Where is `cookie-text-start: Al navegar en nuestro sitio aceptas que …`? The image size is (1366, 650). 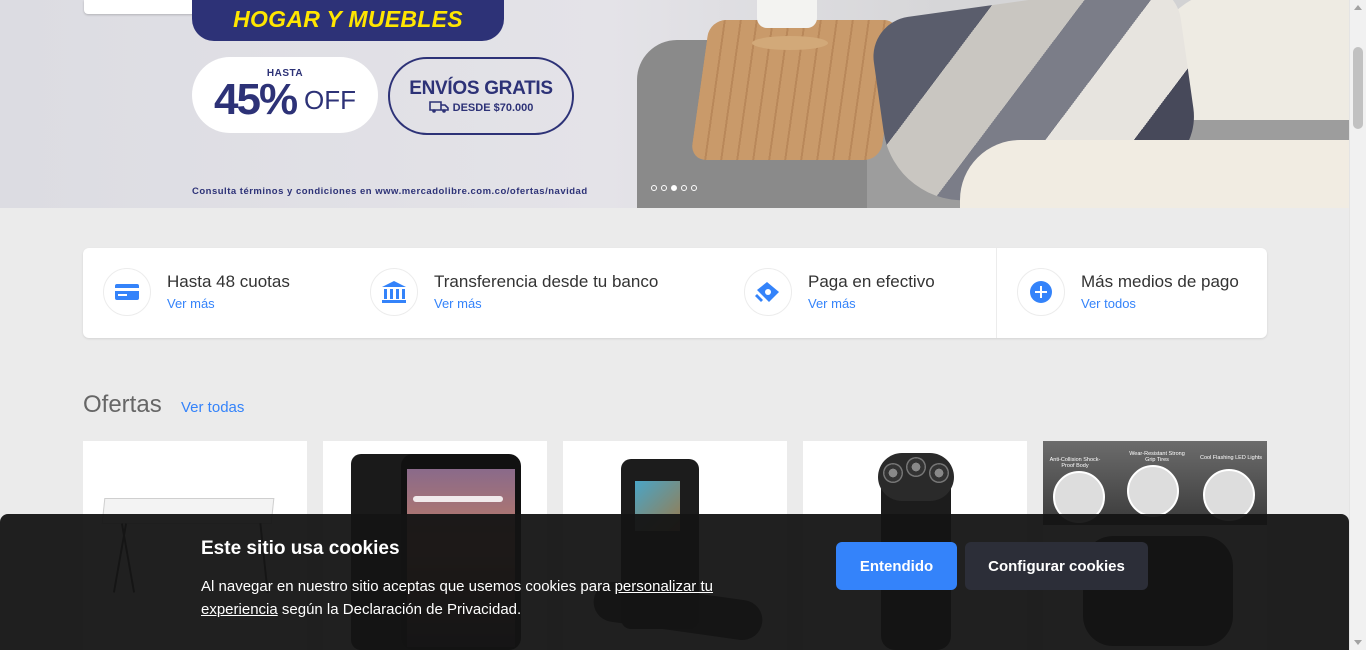 cookie-text-start: Al navegar en nuestro sitio aceptas que … is located at coordinates (408, 586).